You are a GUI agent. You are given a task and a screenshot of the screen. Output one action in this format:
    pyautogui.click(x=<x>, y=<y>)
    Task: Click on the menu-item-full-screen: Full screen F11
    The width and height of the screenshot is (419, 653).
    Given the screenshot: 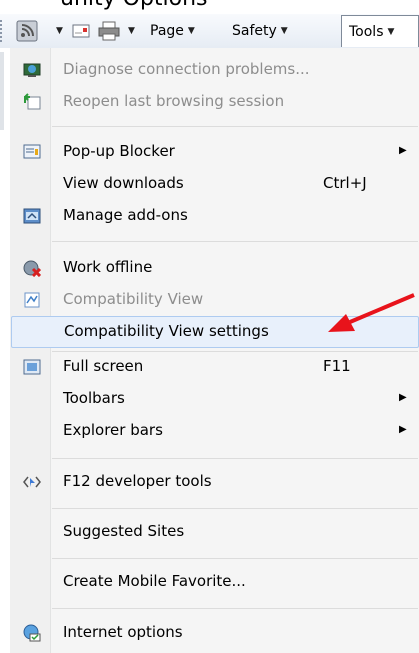 What is the action you would take?
    pyautogui.click(x=215, y=367)
    